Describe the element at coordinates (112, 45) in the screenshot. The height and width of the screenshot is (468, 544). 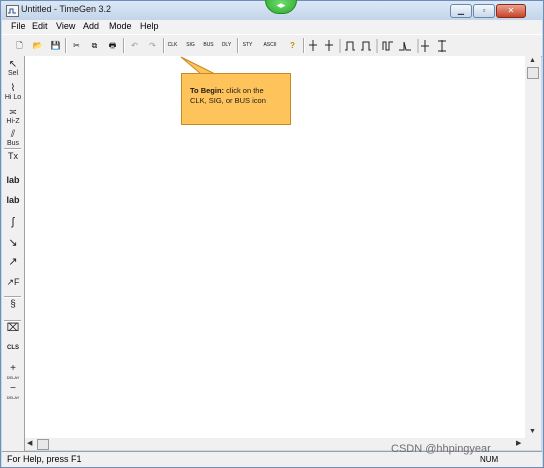
I see `print-icon: 🖶` at that location.